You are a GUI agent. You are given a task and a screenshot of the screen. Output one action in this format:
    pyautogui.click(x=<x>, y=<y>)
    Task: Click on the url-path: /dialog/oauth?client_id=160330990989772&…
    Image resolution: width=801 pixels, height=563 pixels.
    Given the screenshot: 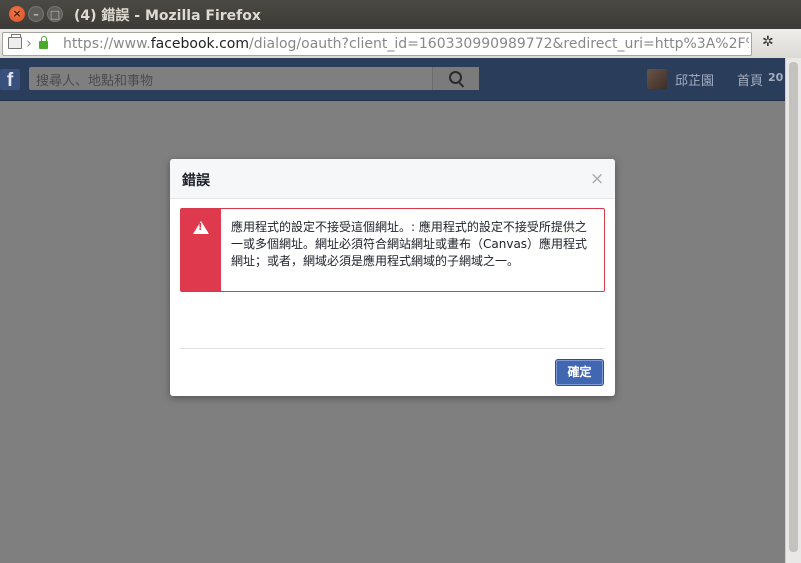 What is the action you would take?
    pyautogui.click(x=499, y=44)
    